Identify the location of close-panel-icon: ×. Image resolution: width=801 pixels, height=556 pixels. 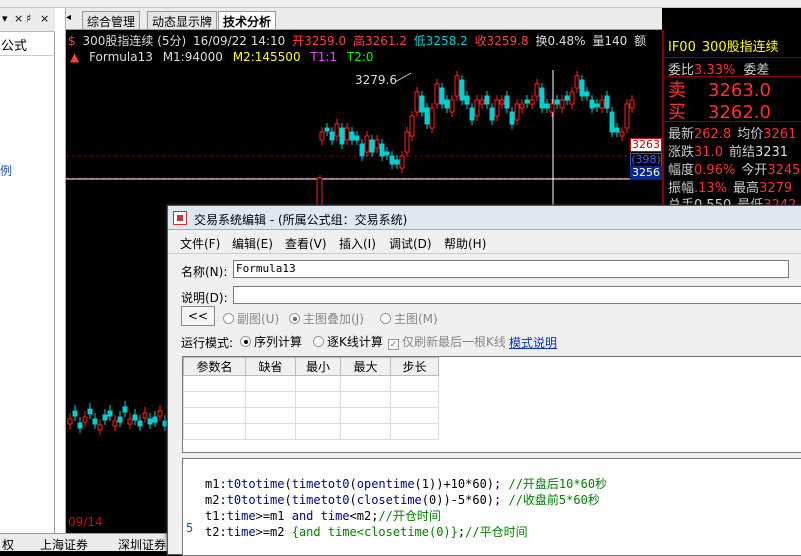
(44, 18).